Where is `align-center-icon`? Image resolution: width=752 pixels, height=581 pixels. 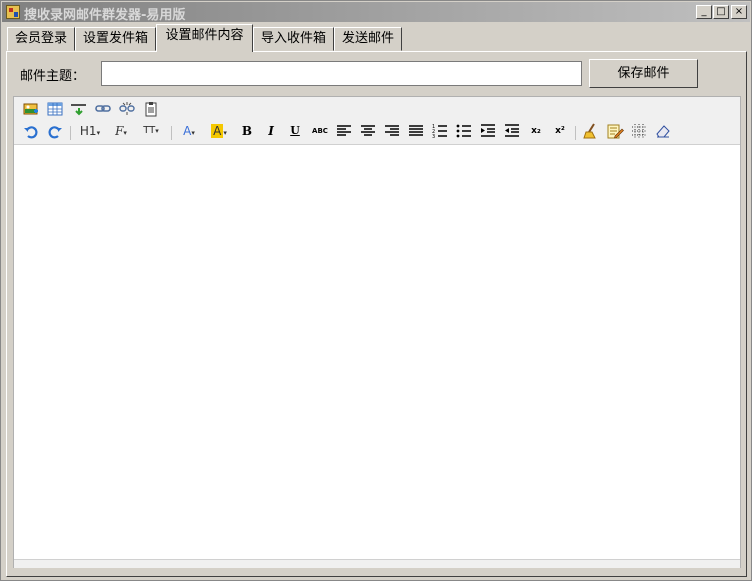 align-center-icon is located at coordinates (368, 131).